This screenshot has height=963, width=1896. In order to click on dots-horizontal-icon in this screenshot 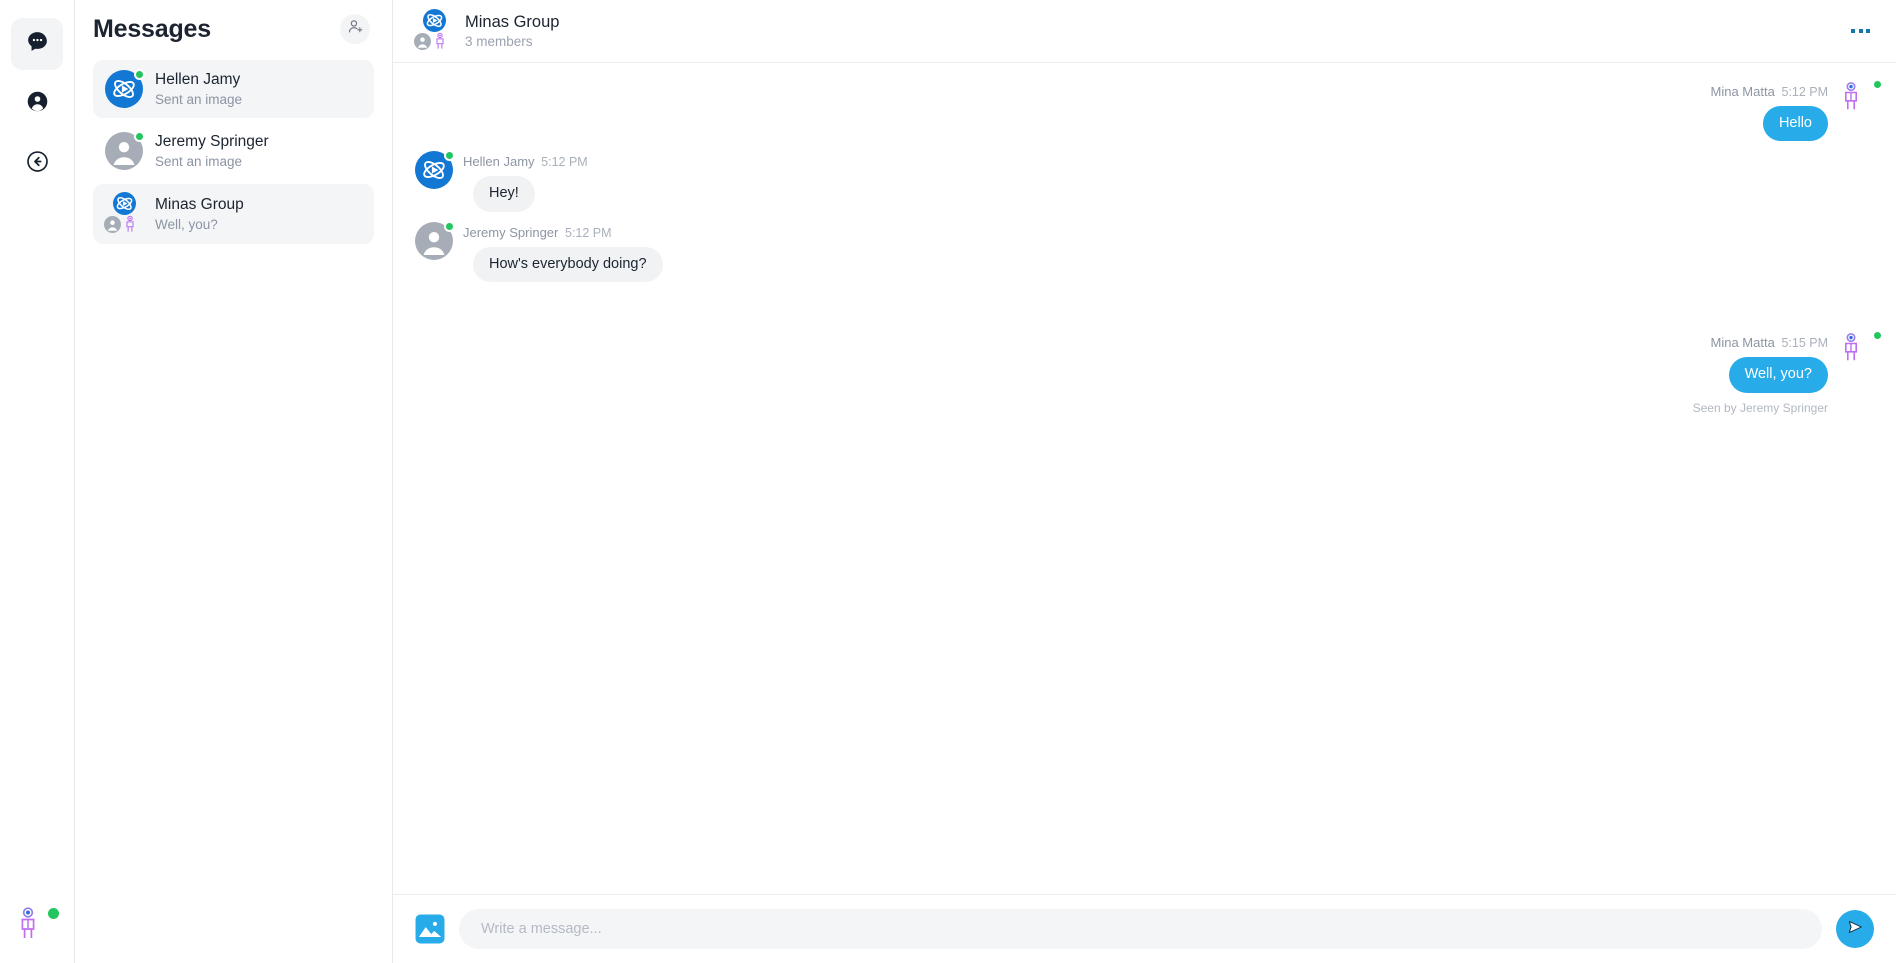, I will do `click(1860, 31)`.